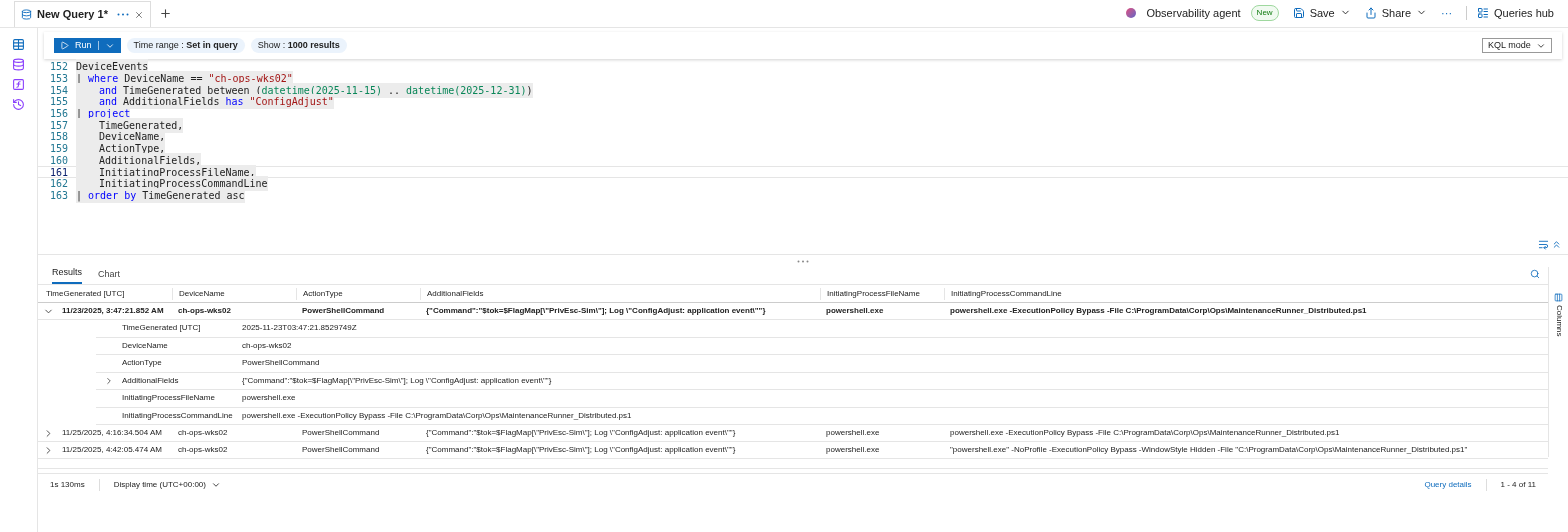 The height and width of the screenshot is (532, 1568). I want to click on results-tab: Results, so click(67, 274).